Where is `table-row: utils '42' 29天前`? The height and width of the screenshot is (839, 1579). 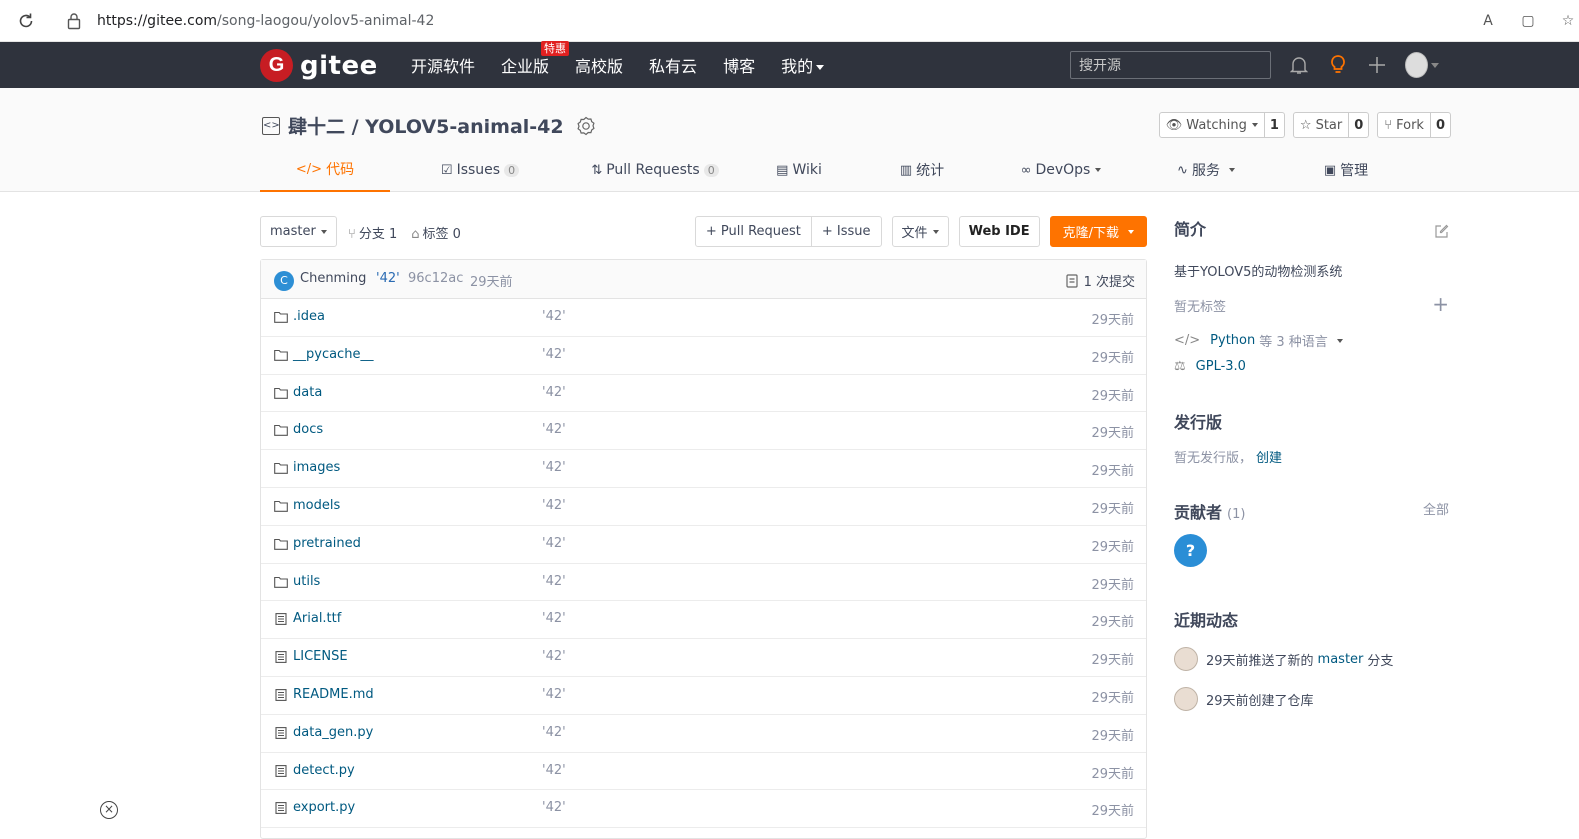
table-row: utils '42' 29天前 is located at coordinates (703, 583).